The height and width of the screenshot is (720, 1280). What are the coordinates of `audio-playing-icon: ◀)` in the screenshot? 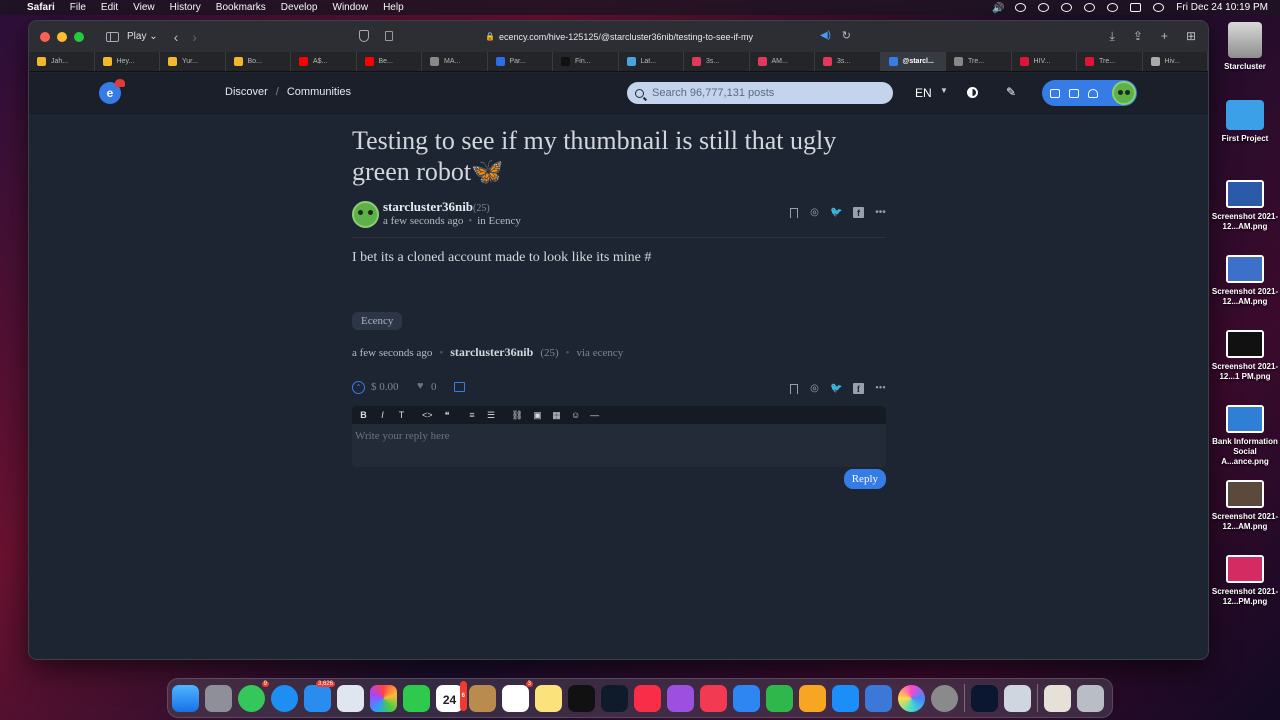 It's located at (825, 35).